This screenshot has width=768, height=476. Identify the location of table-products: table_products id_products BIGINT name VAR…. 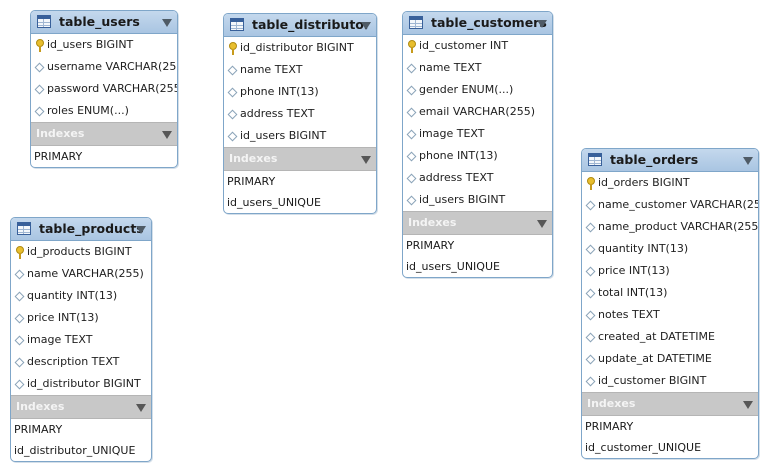
(81, 339).